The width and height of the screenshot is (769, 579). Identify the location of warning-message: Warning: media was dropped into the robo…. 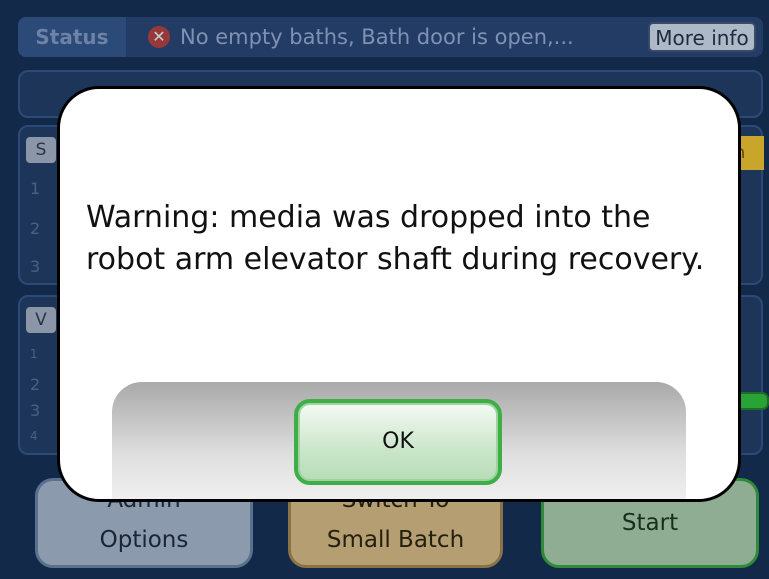
(395, 238).